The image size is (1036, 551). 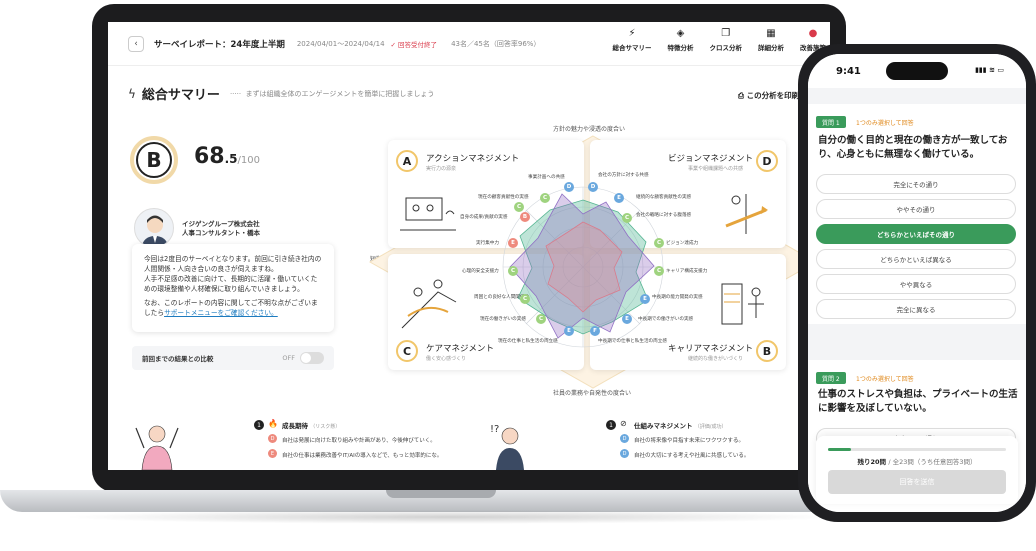 What do you see at coordinates (726, 48) in the screenshot?
I see `tab-label: クロス分析` at bounding box center [726, 48].